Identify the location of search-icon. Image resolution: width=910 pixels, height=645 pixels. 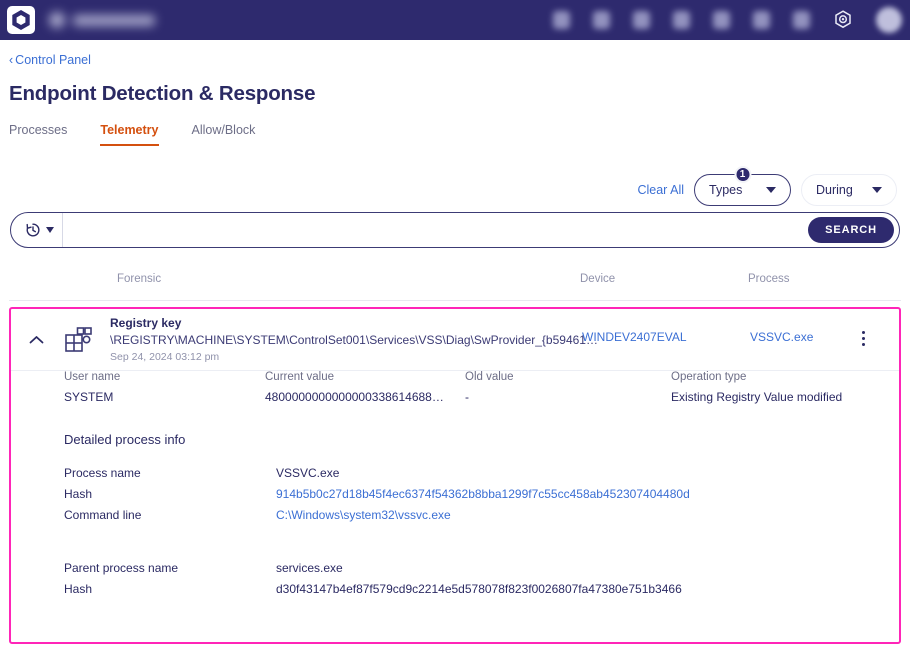
(561, 20).